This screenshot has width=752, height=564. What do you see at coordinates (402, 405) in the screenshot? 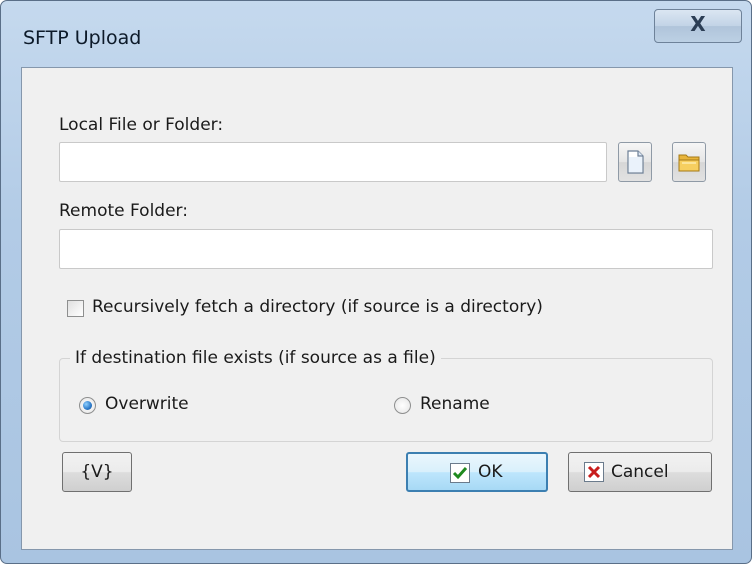
I see `rename-radio` at bounding box center [402, 405].